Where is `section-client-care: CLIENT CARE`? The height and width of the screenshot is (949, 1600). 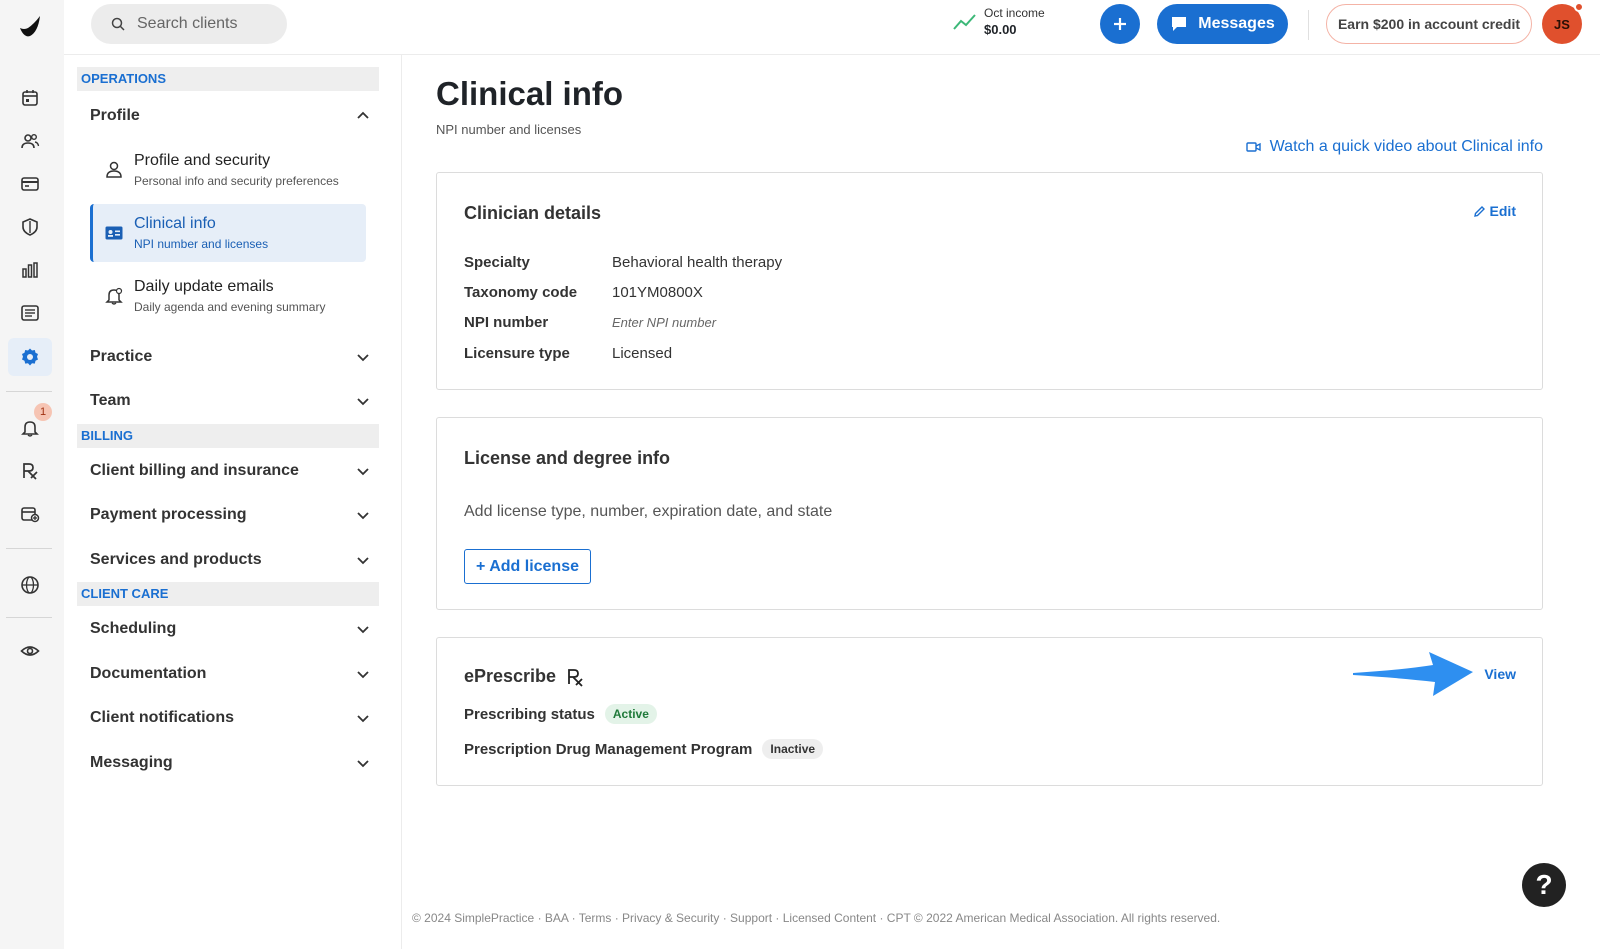
section-client-care: CLIENT CARE is located at coordinates (228, 594).